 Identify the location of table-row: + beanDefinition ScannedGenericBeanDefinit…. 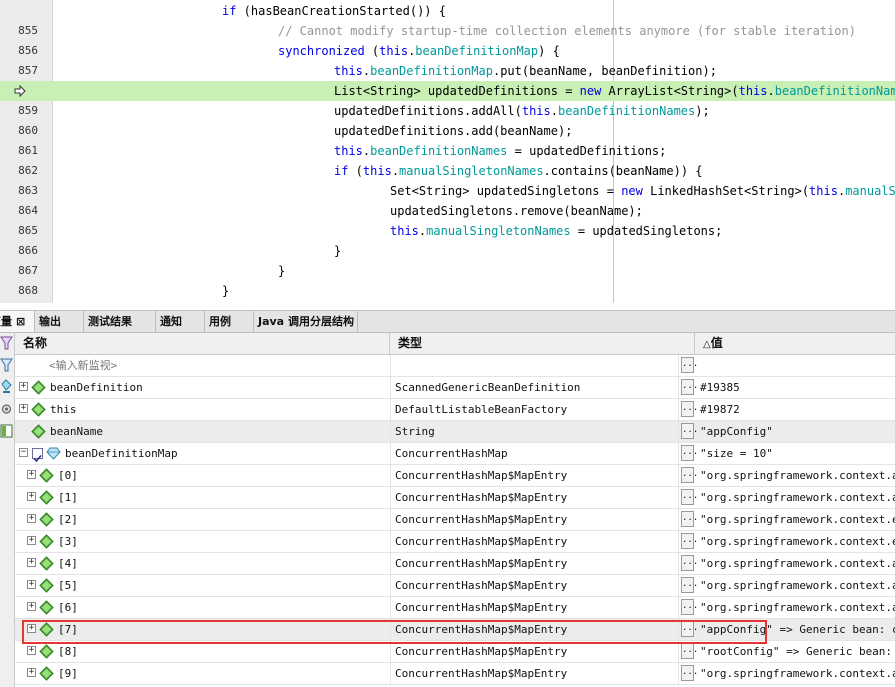
(455, 388).